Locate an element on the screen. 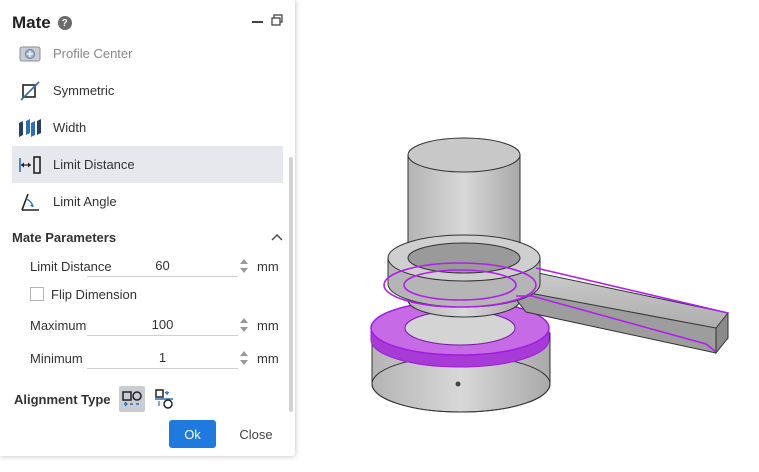  mate-type-label: Symmetric is located at coordinates (84, 90).